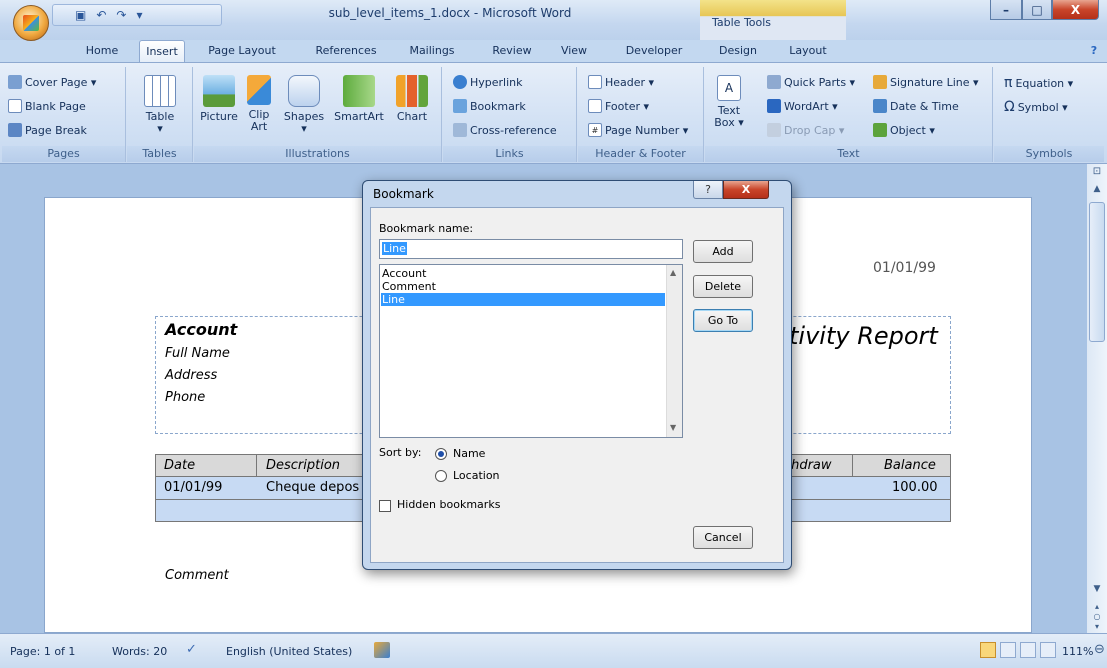 The width and height of the screenshot is (1107, 668). I want to click on tab-insert: Insert, so click(162, 51).